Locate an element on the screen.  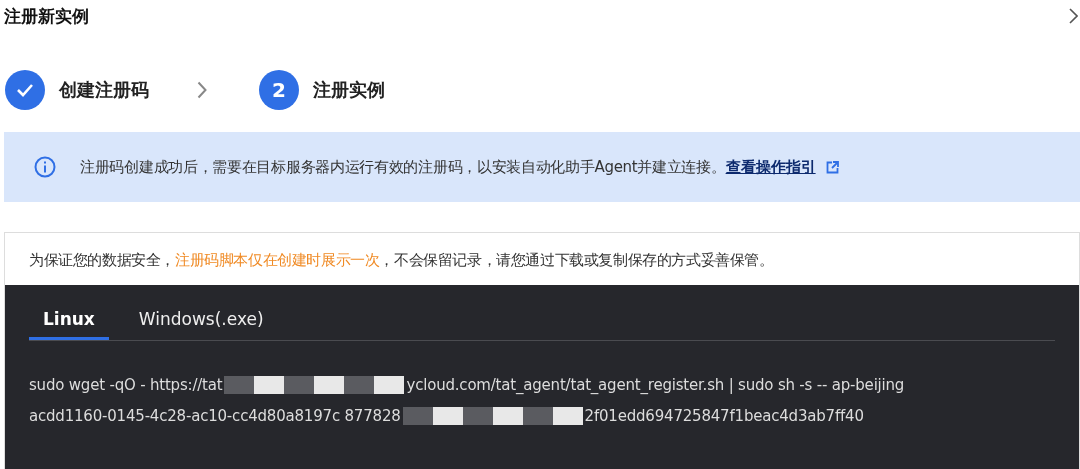
external-link-icon is located at coordinates (832, 167).